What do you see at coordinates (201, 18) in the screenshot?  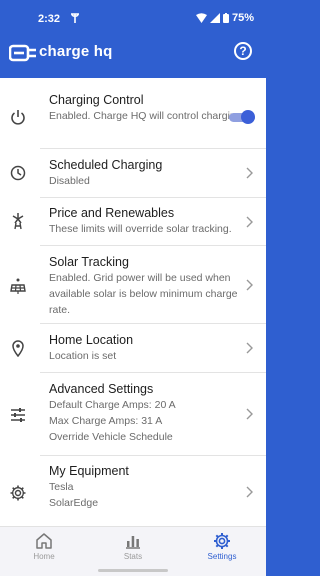 I see `wifi-icon` at bounding box center [201, 18].